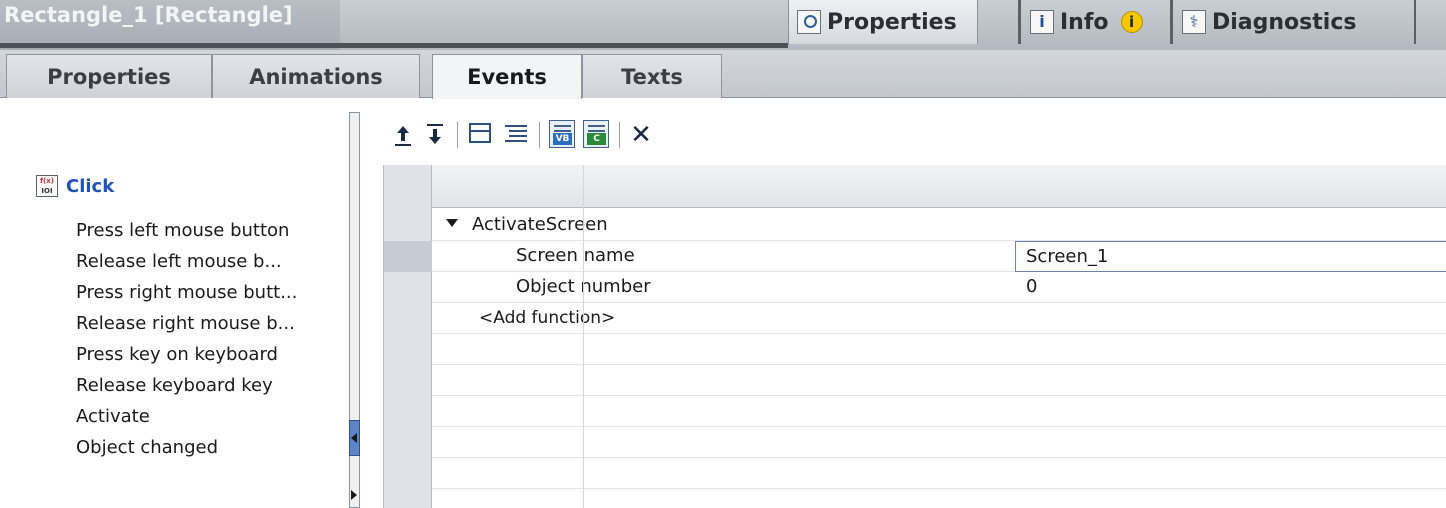 Image resolution: width=1446 pixels, height=508 pixels. What do you see at coordinates (1194, 22) in the screenshot?
I see `diagnostics-icon: ⚕` at bounding box center [1194, 22].